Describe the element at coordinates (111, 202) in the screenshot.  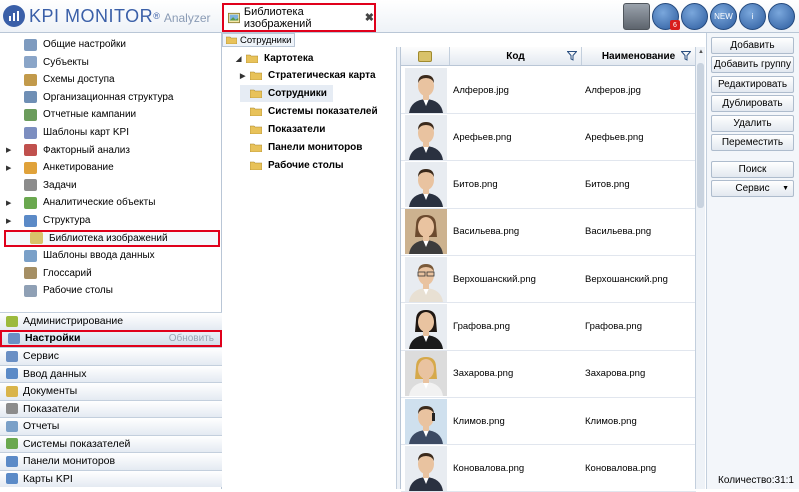
I see `settings-menu-item: ▶ Аналитические объекты` at that location.